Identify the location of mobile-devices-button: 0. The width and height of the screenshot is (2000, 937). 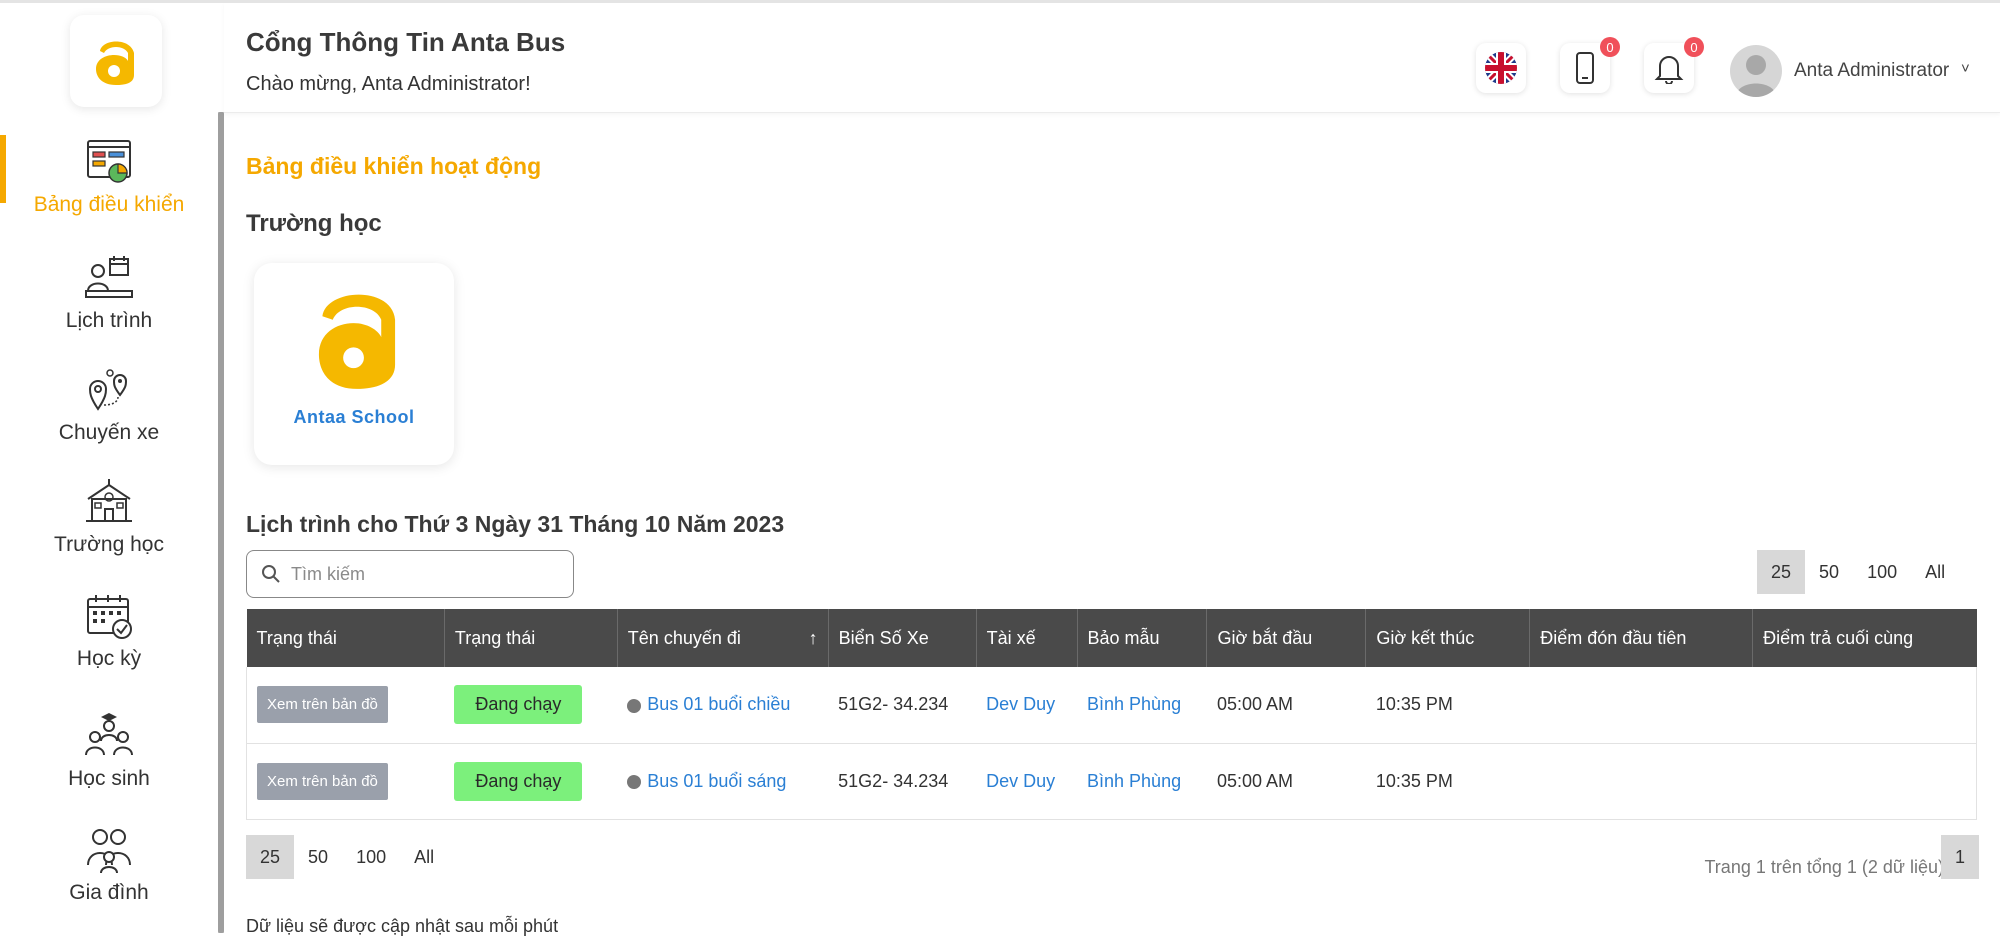
(1590, 65).